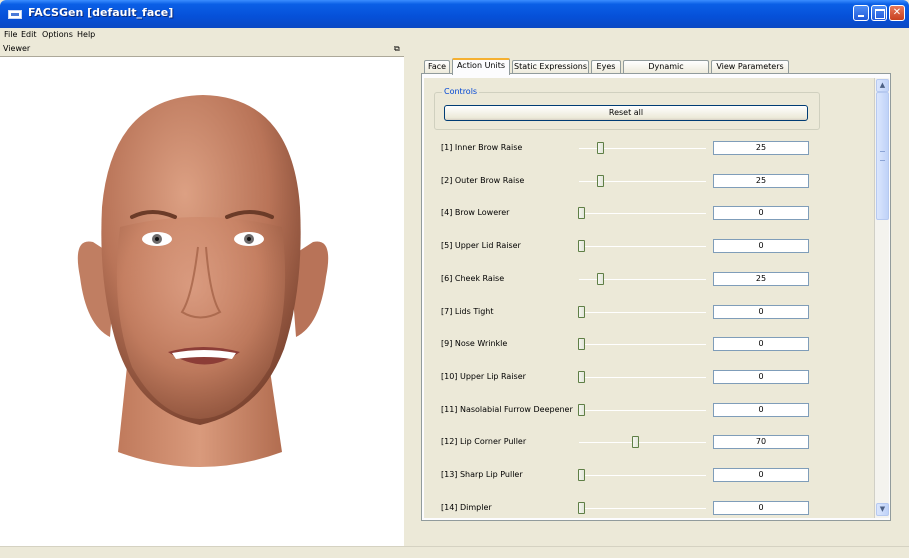 The image size is (909, 558). Describe the element at coordinates (437, 67) in the screenshot. I see `tab-face: Face` at that location.